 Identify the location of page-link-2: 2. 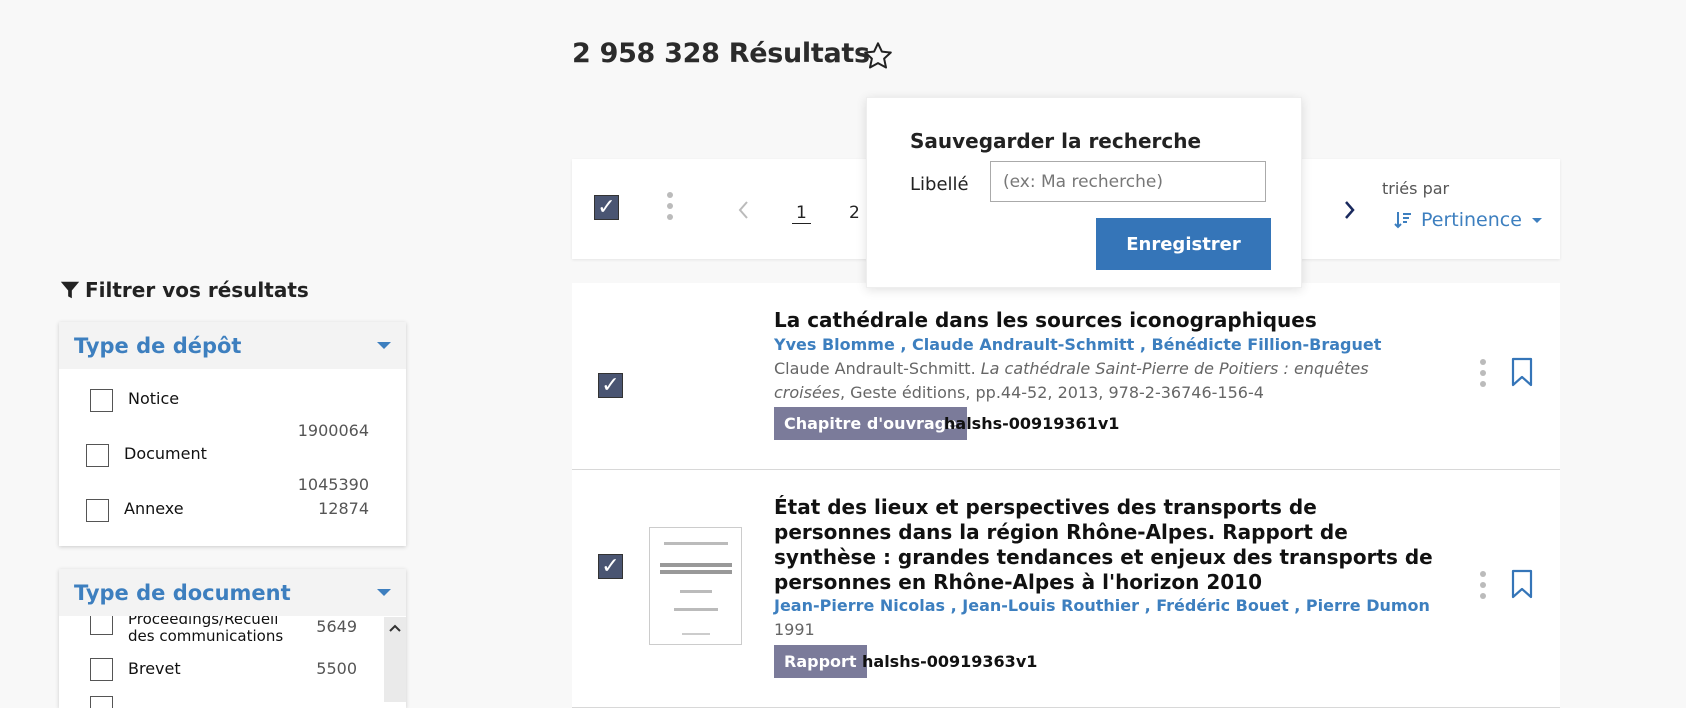
(854, 213).